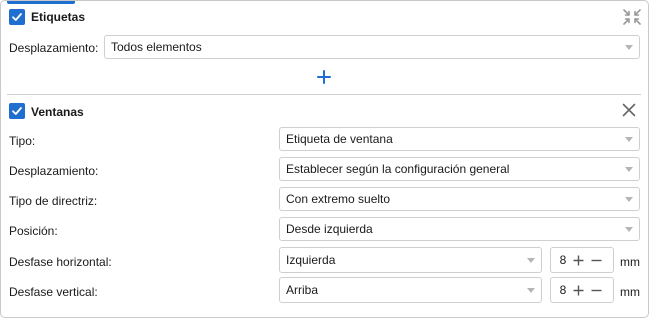 The image size is (649, 318). I want to click on ventanas-checkbox, so click(17, 111).